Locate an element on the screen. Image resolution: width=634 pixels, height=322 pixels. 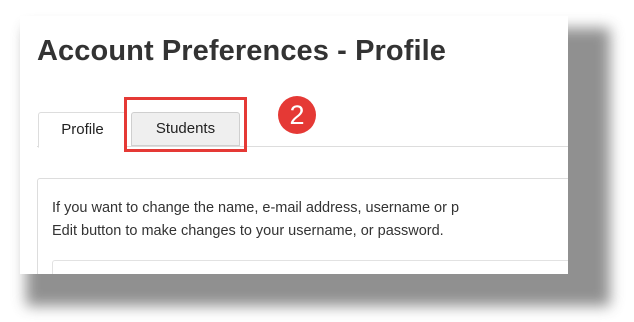
step-number-badge: 2 is located at coordinates (297, 115).